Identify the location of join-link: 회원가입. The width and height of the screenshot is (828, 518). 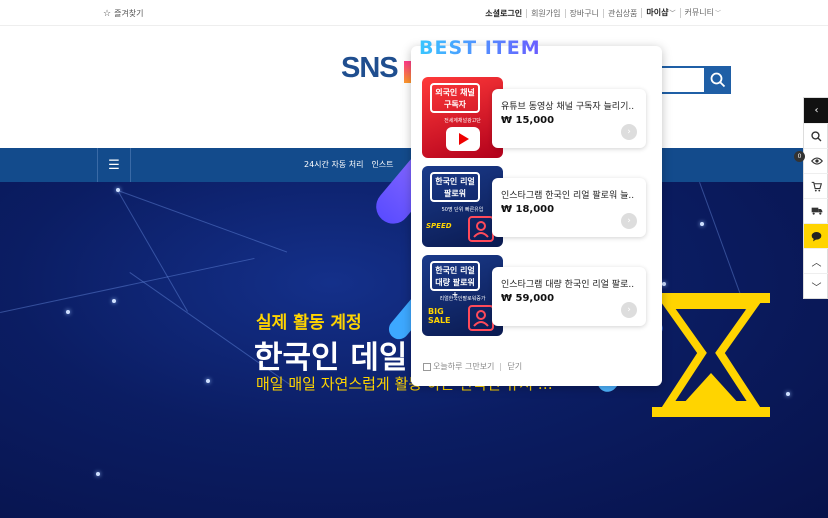
(545, 13).